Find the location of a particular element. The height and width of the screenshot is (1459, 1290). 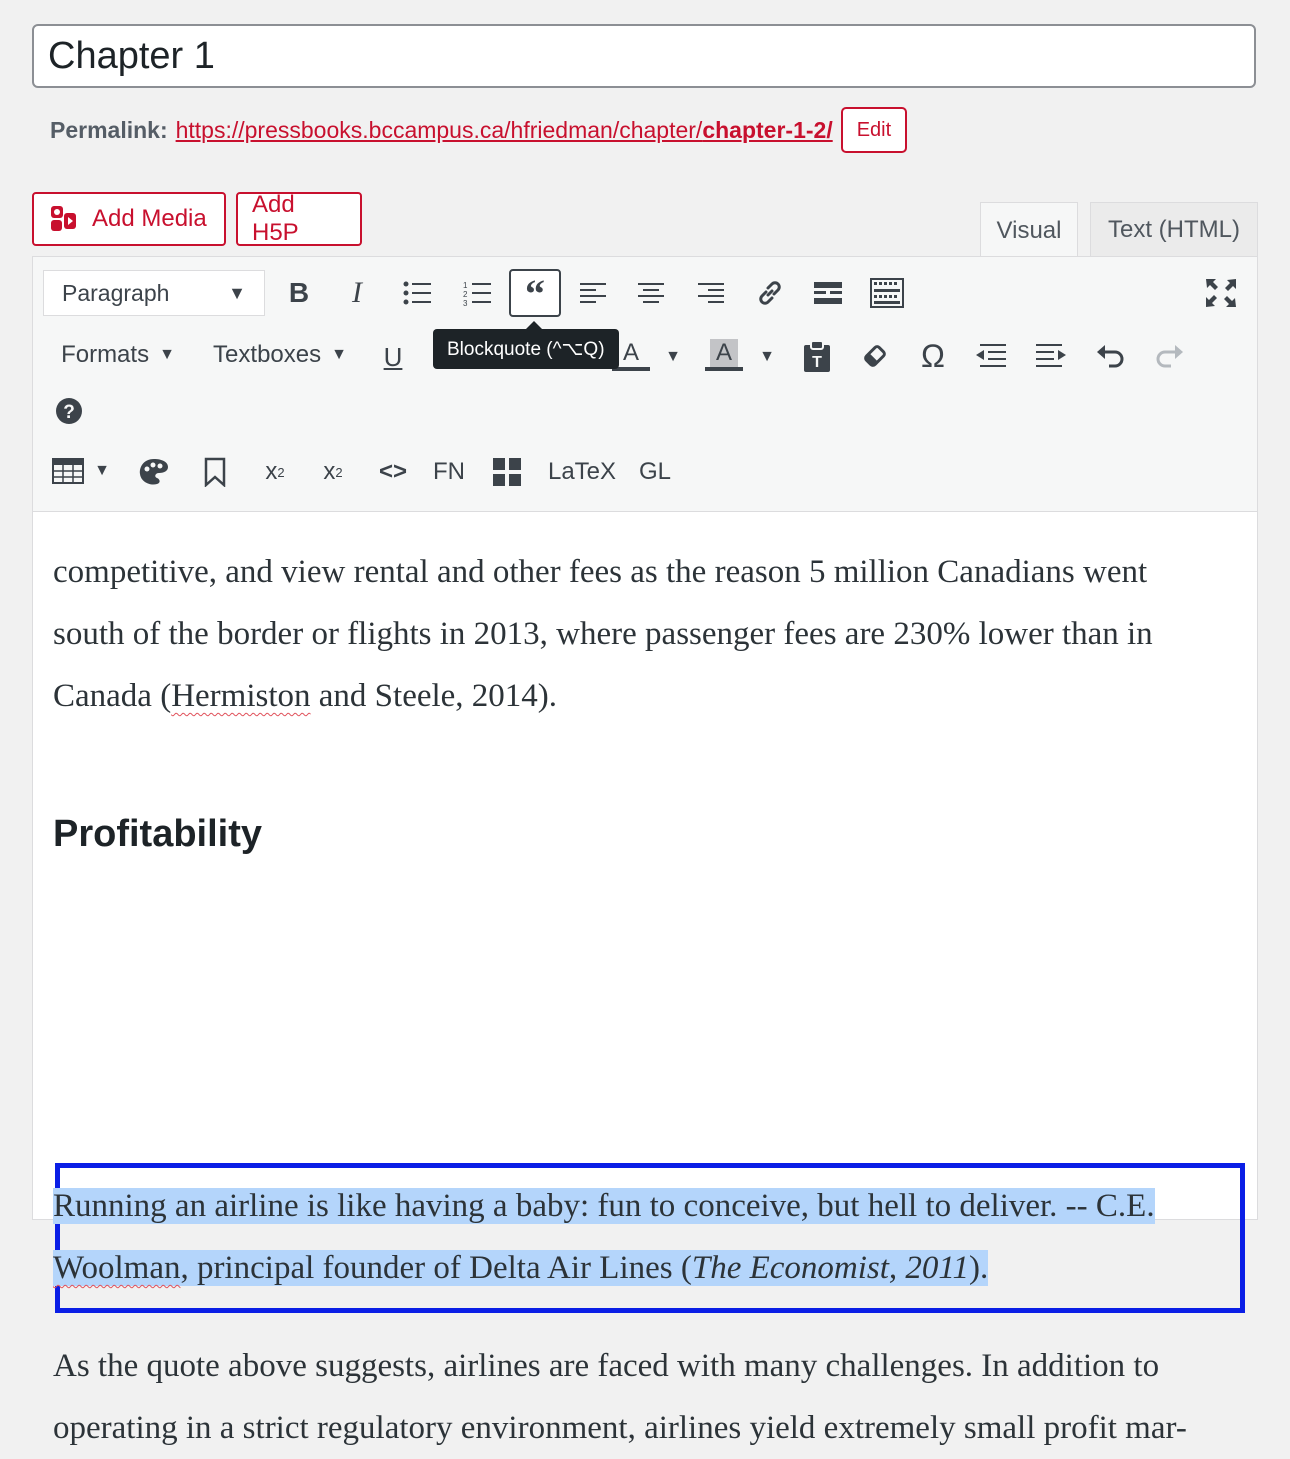

footnote-button: FN is located at coordinates (449, 472).